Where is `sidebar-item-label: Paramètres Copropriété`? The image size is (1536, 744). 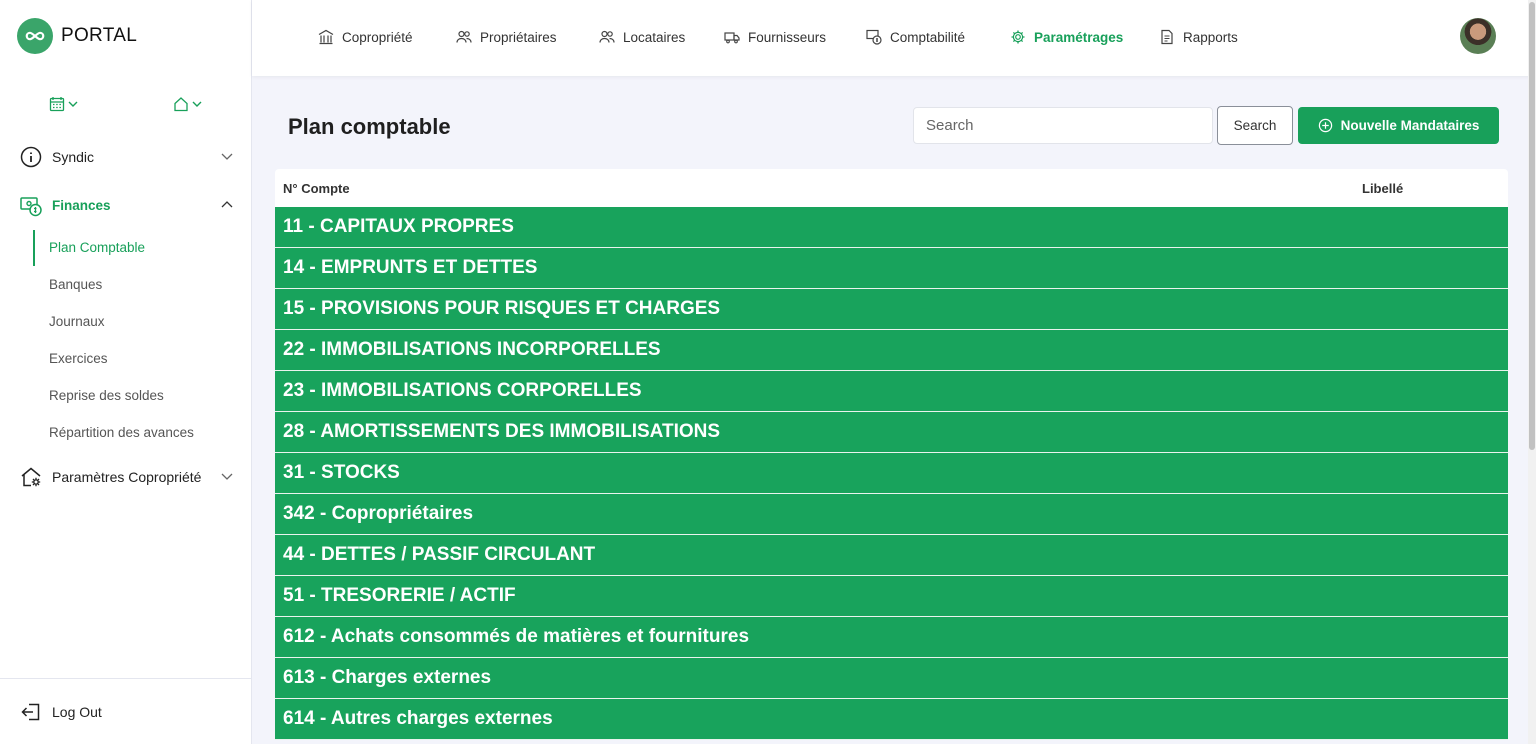 sidebar-item-label: Paramètres Copropriété is located at coordinates (127, 477).